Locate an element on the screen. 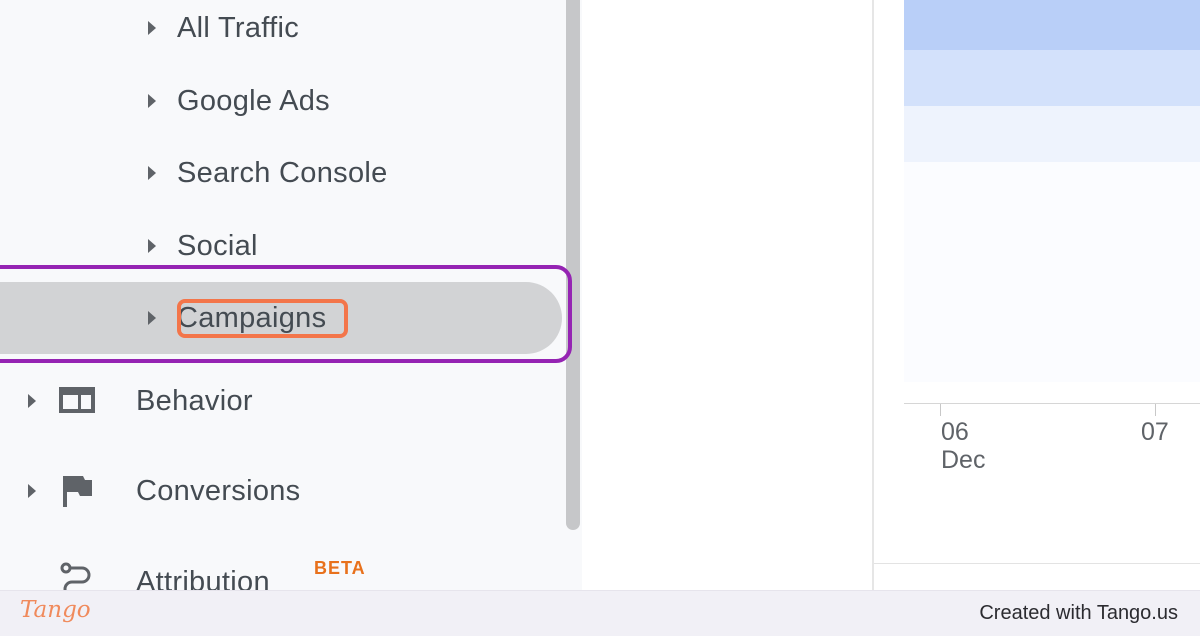 The height and width of the screenshot is (636, 1200). tick-day: 07 is located at coordinates (1155, 432).